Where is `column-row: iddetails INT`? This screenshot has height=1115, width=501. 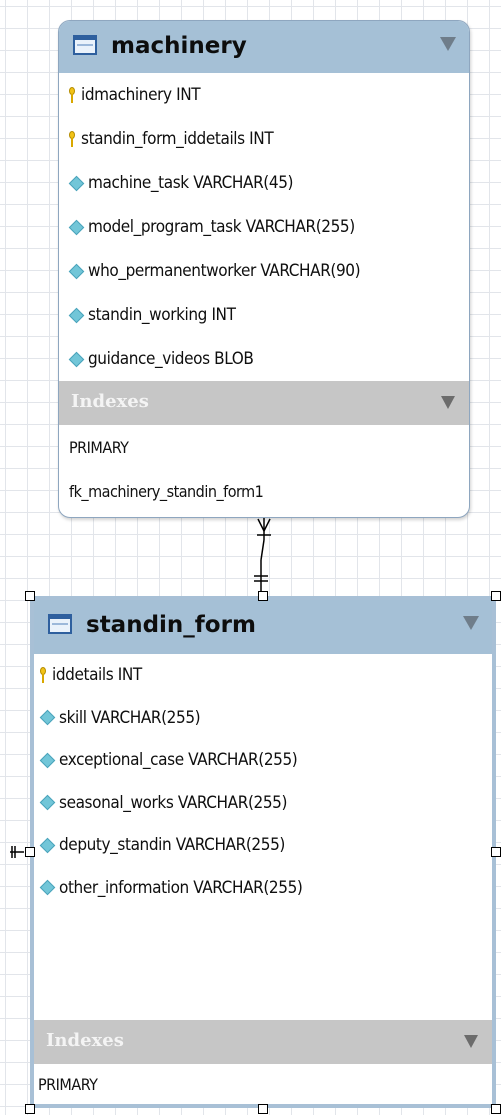 column-row: iddetails INT is located at coordinates (263, 675).